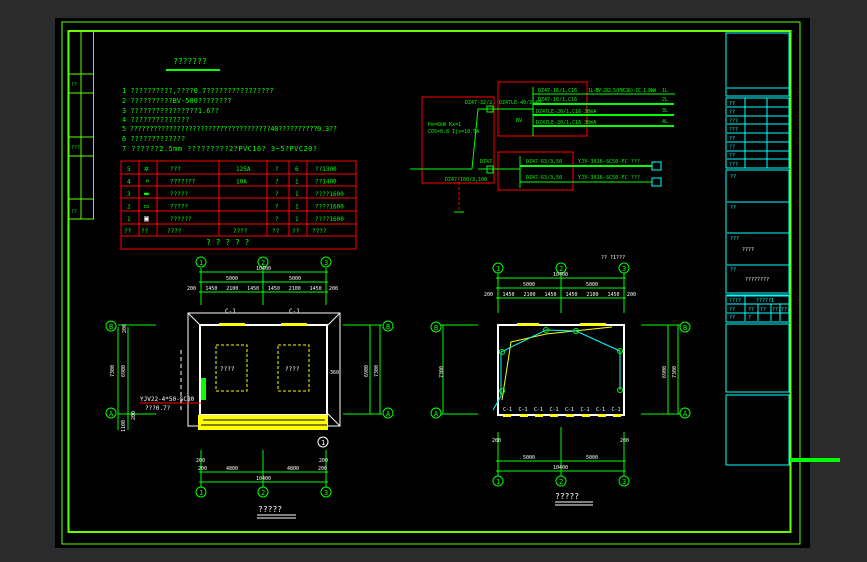  I want to click on strip-label: ???, so click(75, 148).